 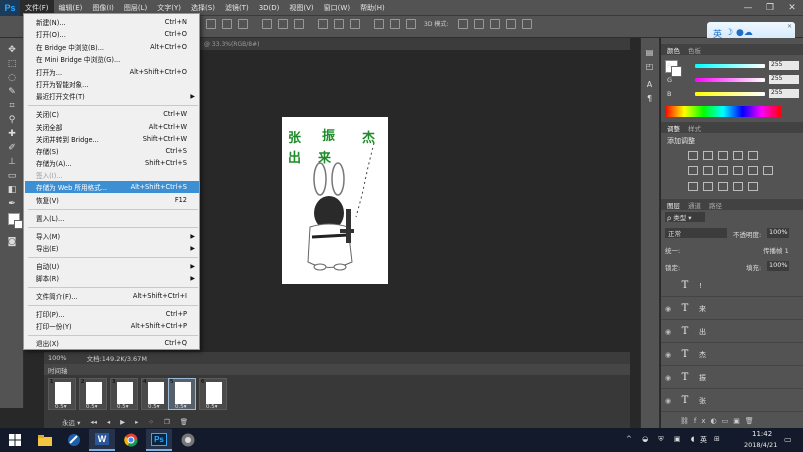 What do you see at coordinates (12, 92) in the screenshot?
I see `quick-select-tool-icon: ✎` at bounding box center [12, 92].